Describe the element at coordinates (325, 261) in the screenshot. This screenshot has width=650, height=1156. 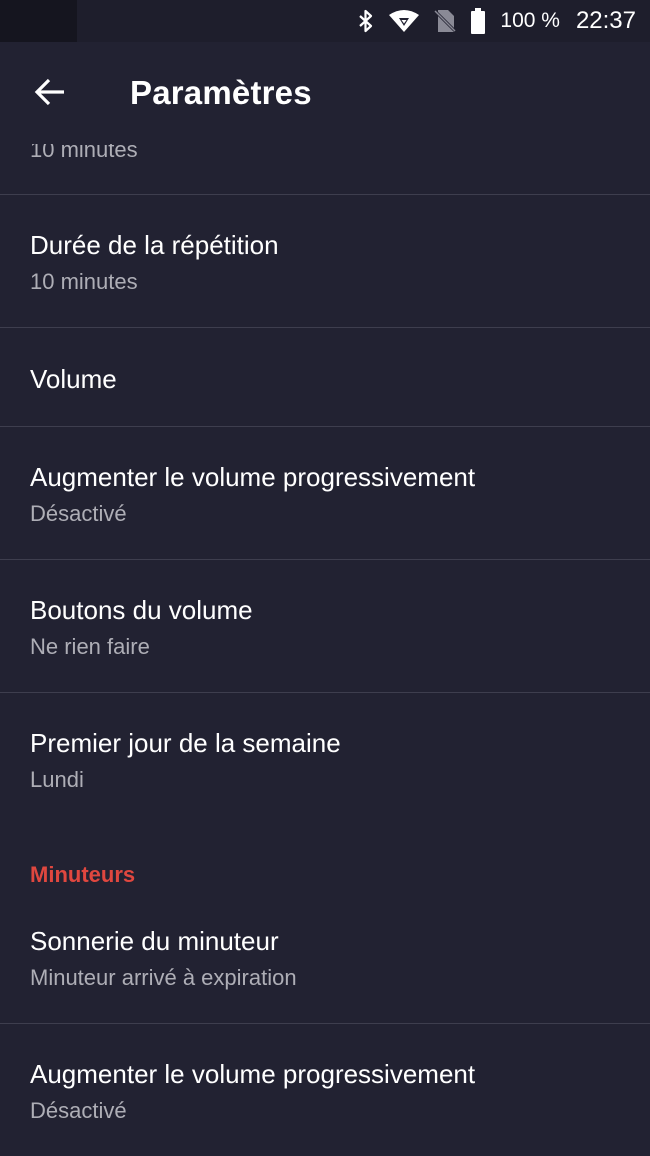
I see `settings-item-snooze-duration: Durée de la répétition 10 minutes` at that location.